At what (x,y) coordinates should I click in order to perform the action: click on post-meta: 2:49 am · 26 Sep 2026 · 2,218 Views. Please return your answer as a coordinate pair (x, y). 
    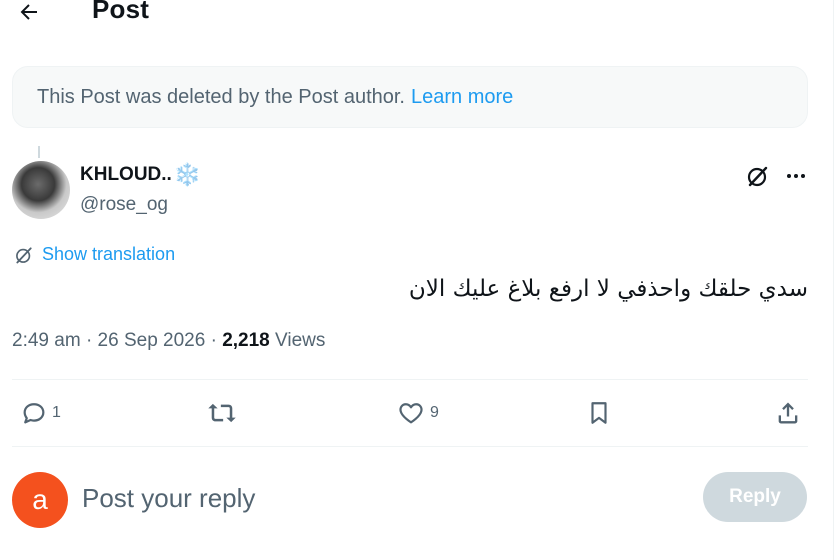
    Looking at the image, I should click on (168, 341).